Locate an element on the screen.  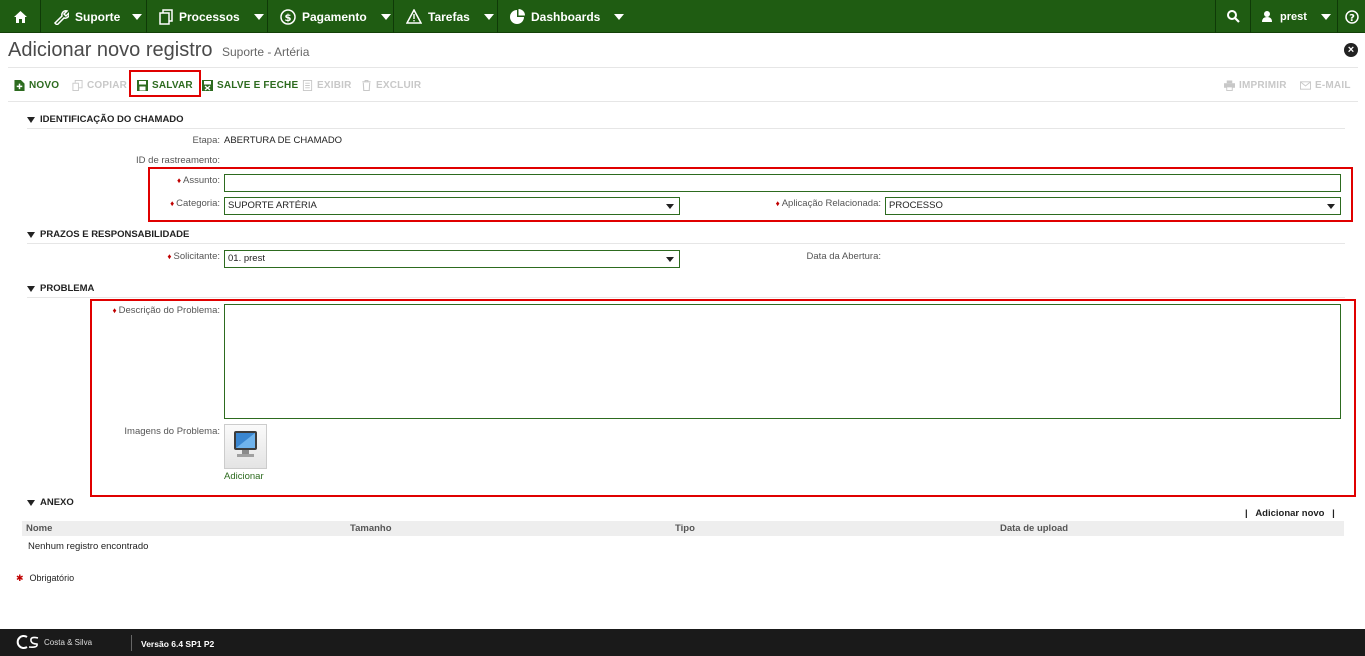
footer-logo: Costa & Silva is located at coordinates (54, 642).